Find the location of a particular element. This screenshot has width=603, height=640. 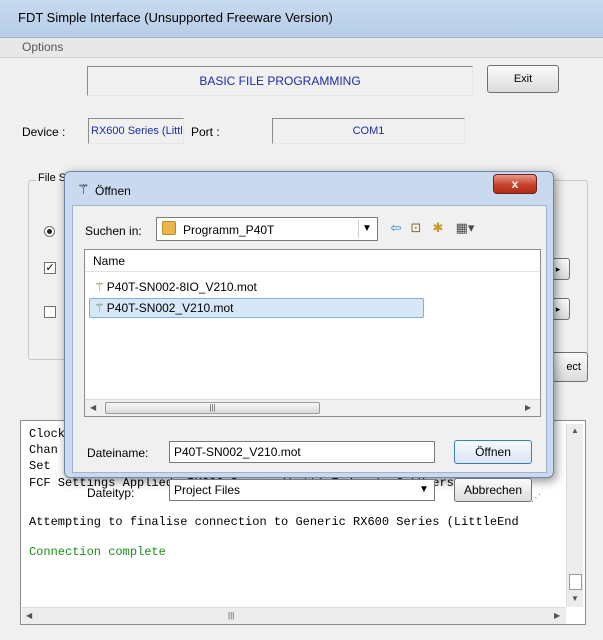

list-item: ⚚ P40T-SN002-8IO_V210.mot is located at coordinates (256, 287).